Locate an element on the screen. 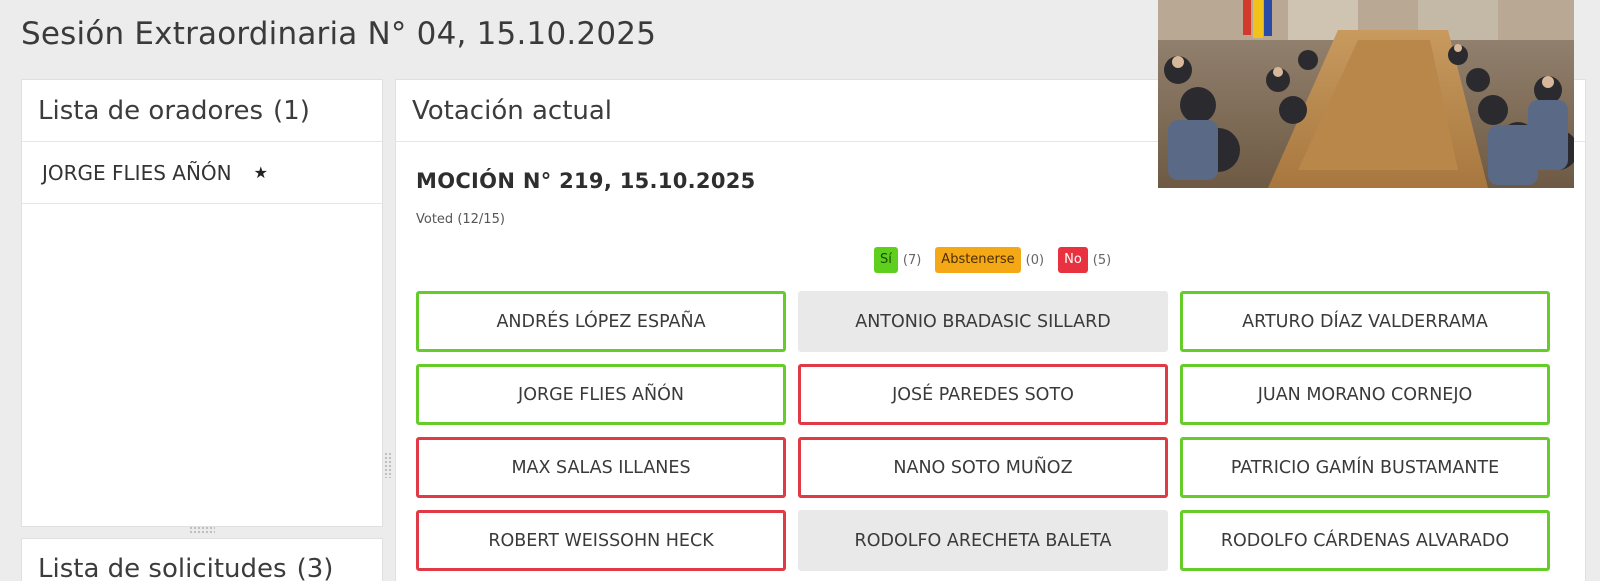 The height and width of the screenshot is (581, 1600). speakers-count: (1) is located at coordinates (291, 110).